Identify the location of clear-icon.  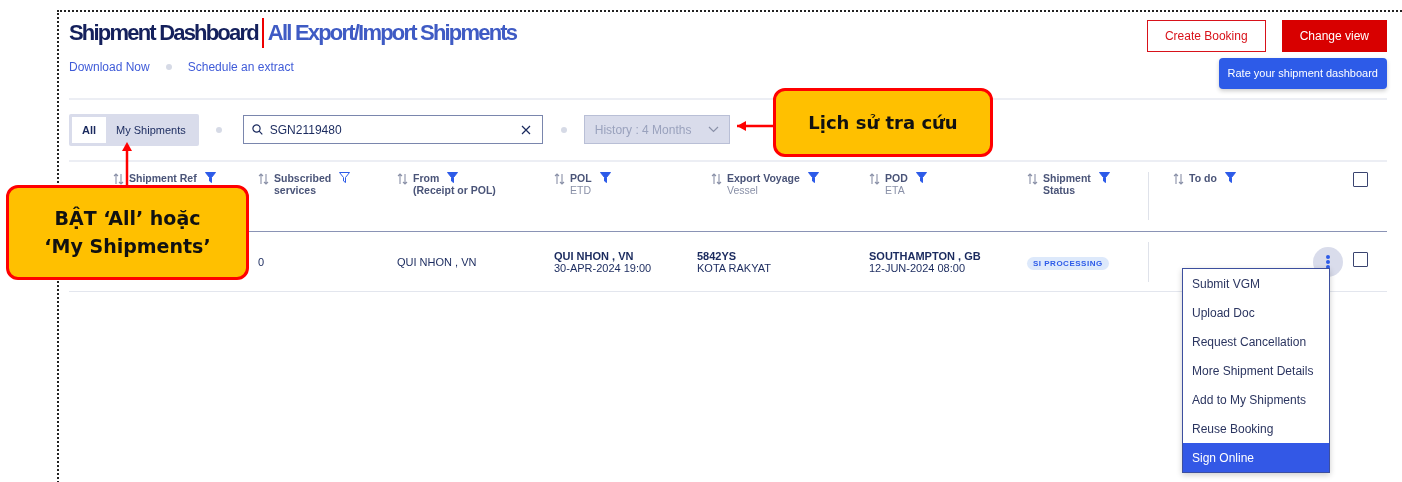
(525, 130).